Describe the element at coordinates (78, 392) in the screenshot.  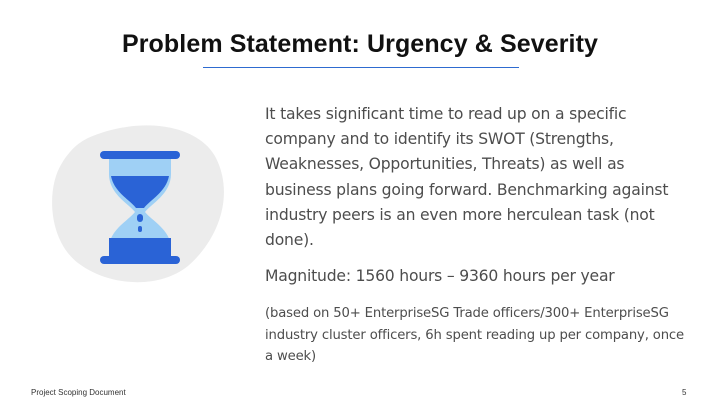
I see `footer-label: Project Scoping Document` at that location.